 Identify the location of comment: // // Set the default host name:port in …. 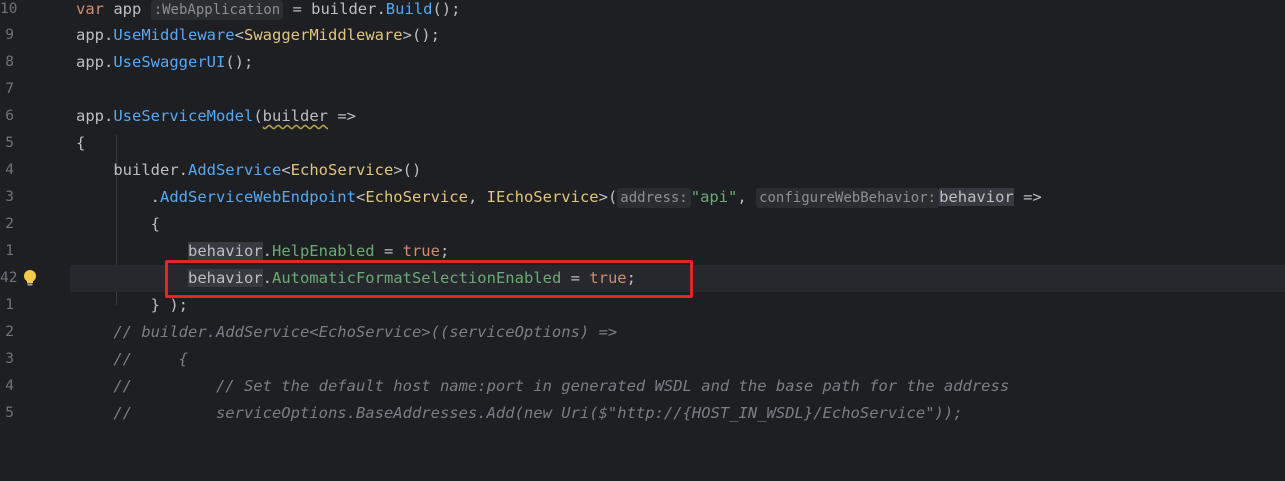
(561, 386).